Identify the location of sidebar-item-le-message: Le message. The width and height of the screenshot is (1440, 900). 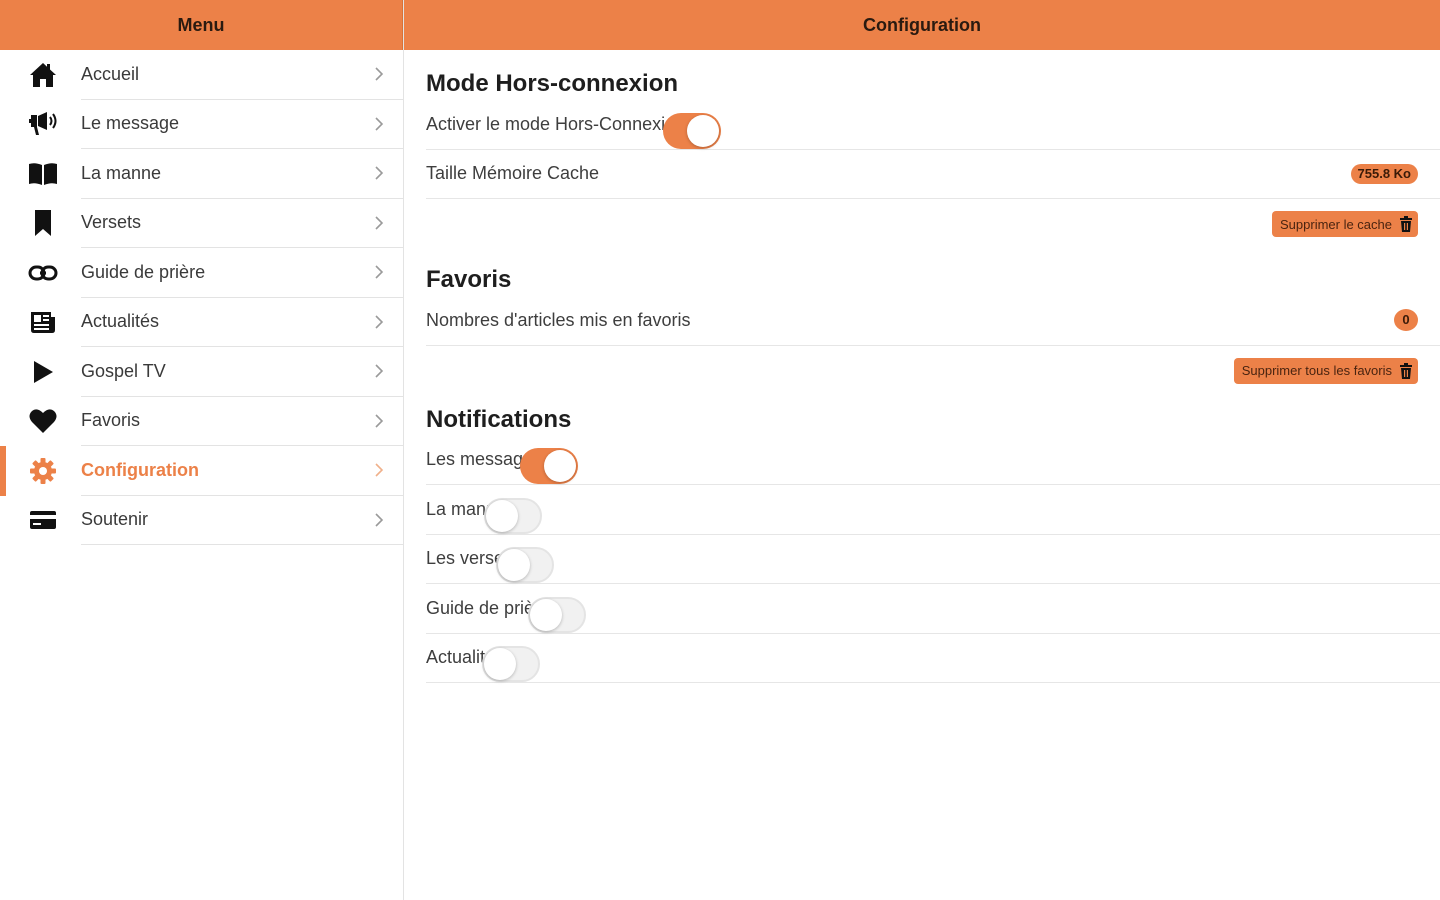
(201, 124).